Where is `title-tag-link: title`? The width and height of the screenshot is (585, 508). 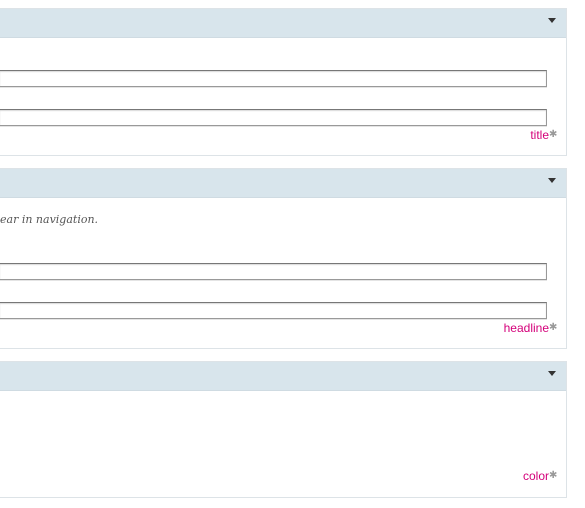
title-tag-link: title is located at coordinates (539, 135).